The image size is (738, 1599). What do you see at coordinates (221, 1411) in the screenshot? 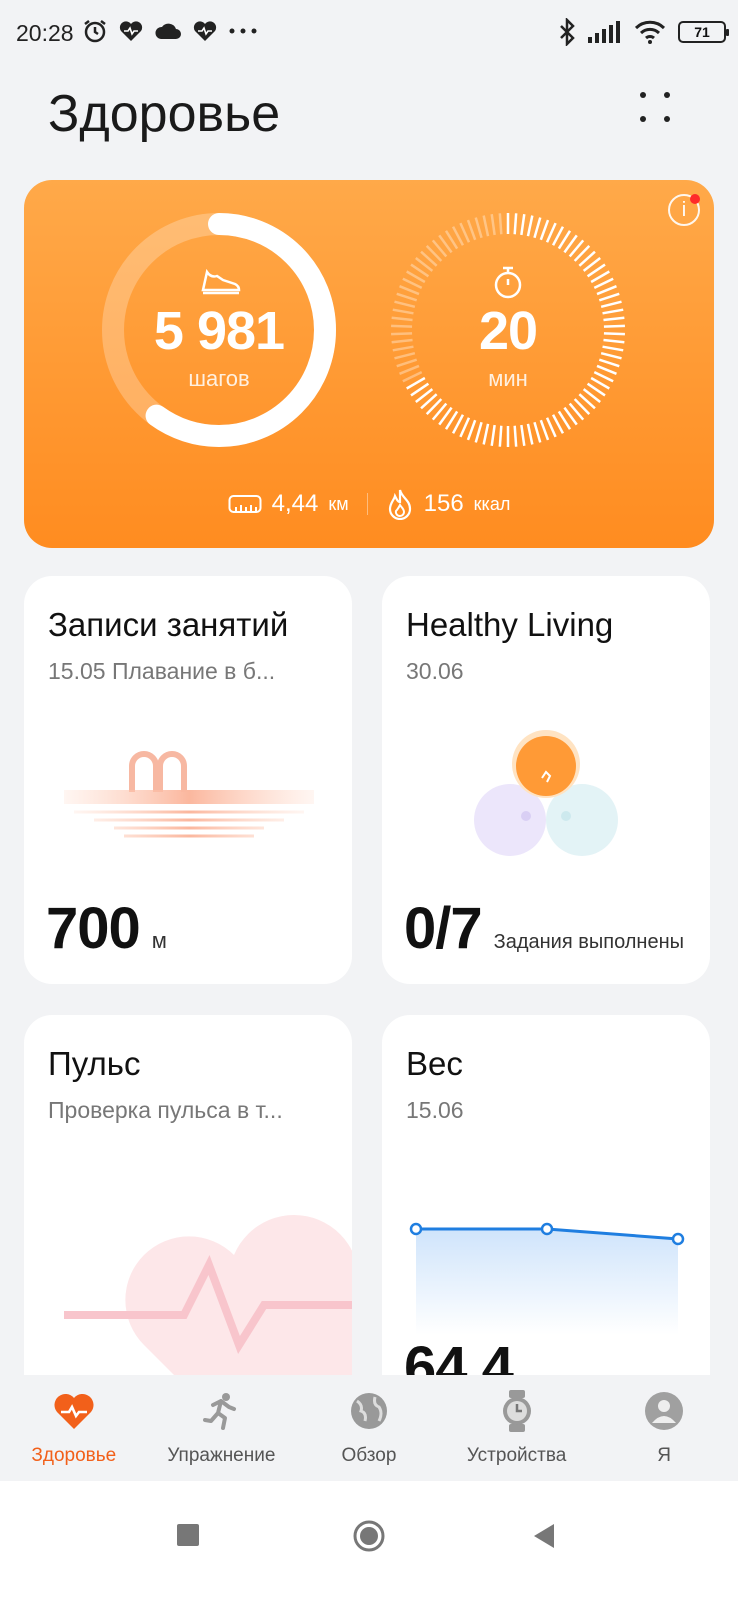
I see `running-icon` at bounding box center [221, 1411].